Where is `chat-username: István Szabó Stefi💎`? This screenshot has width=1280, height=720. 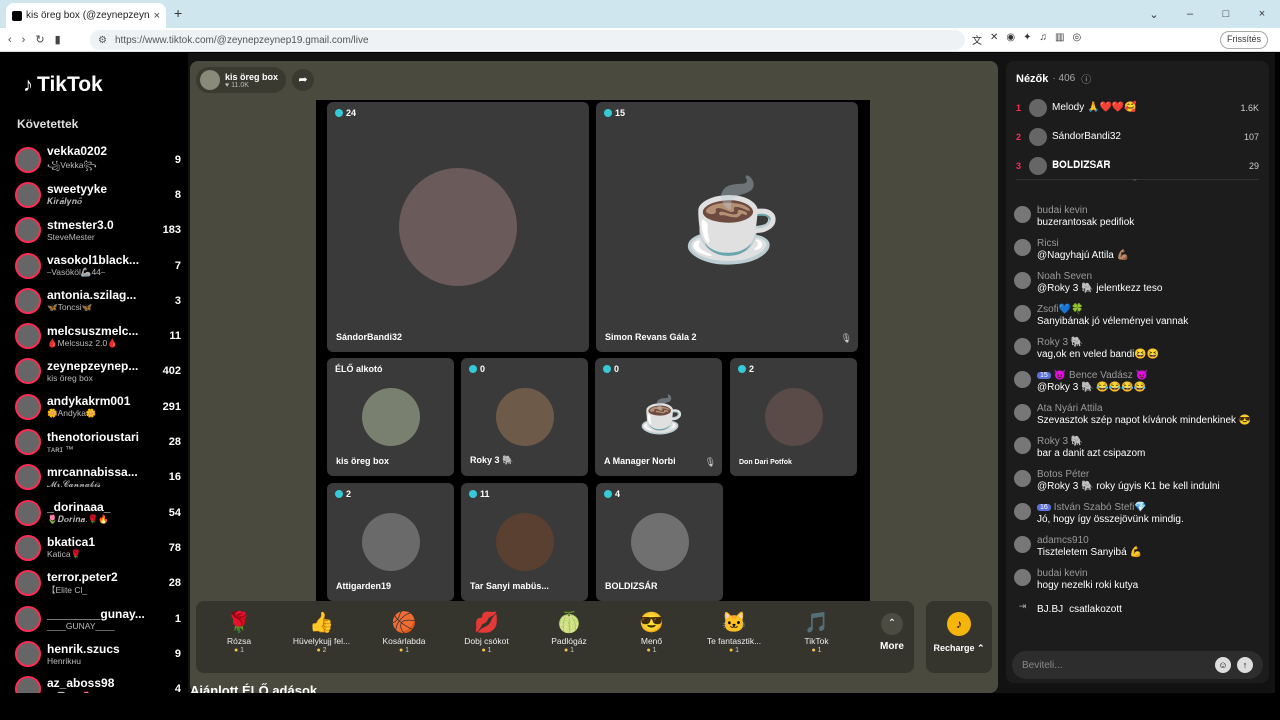 chat-username: István Szabó Stefi💎 is located at coordinates (1100, 507).